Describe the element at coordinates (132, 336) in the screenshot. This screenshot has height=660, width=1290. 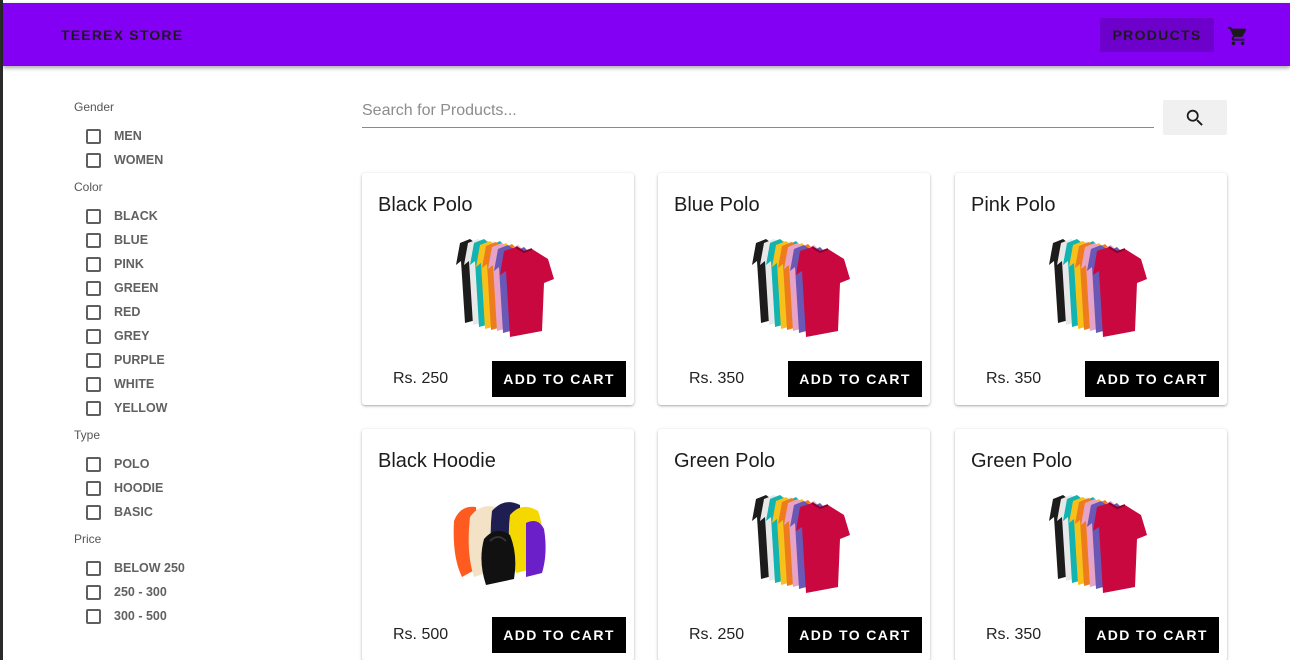
I see `filter-option-label: GREY` at that location.